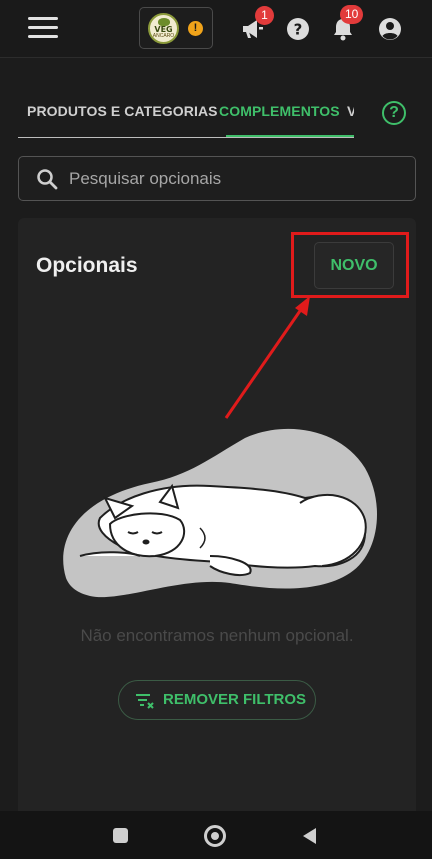  I want to click on account-icon, so click(390, 29).